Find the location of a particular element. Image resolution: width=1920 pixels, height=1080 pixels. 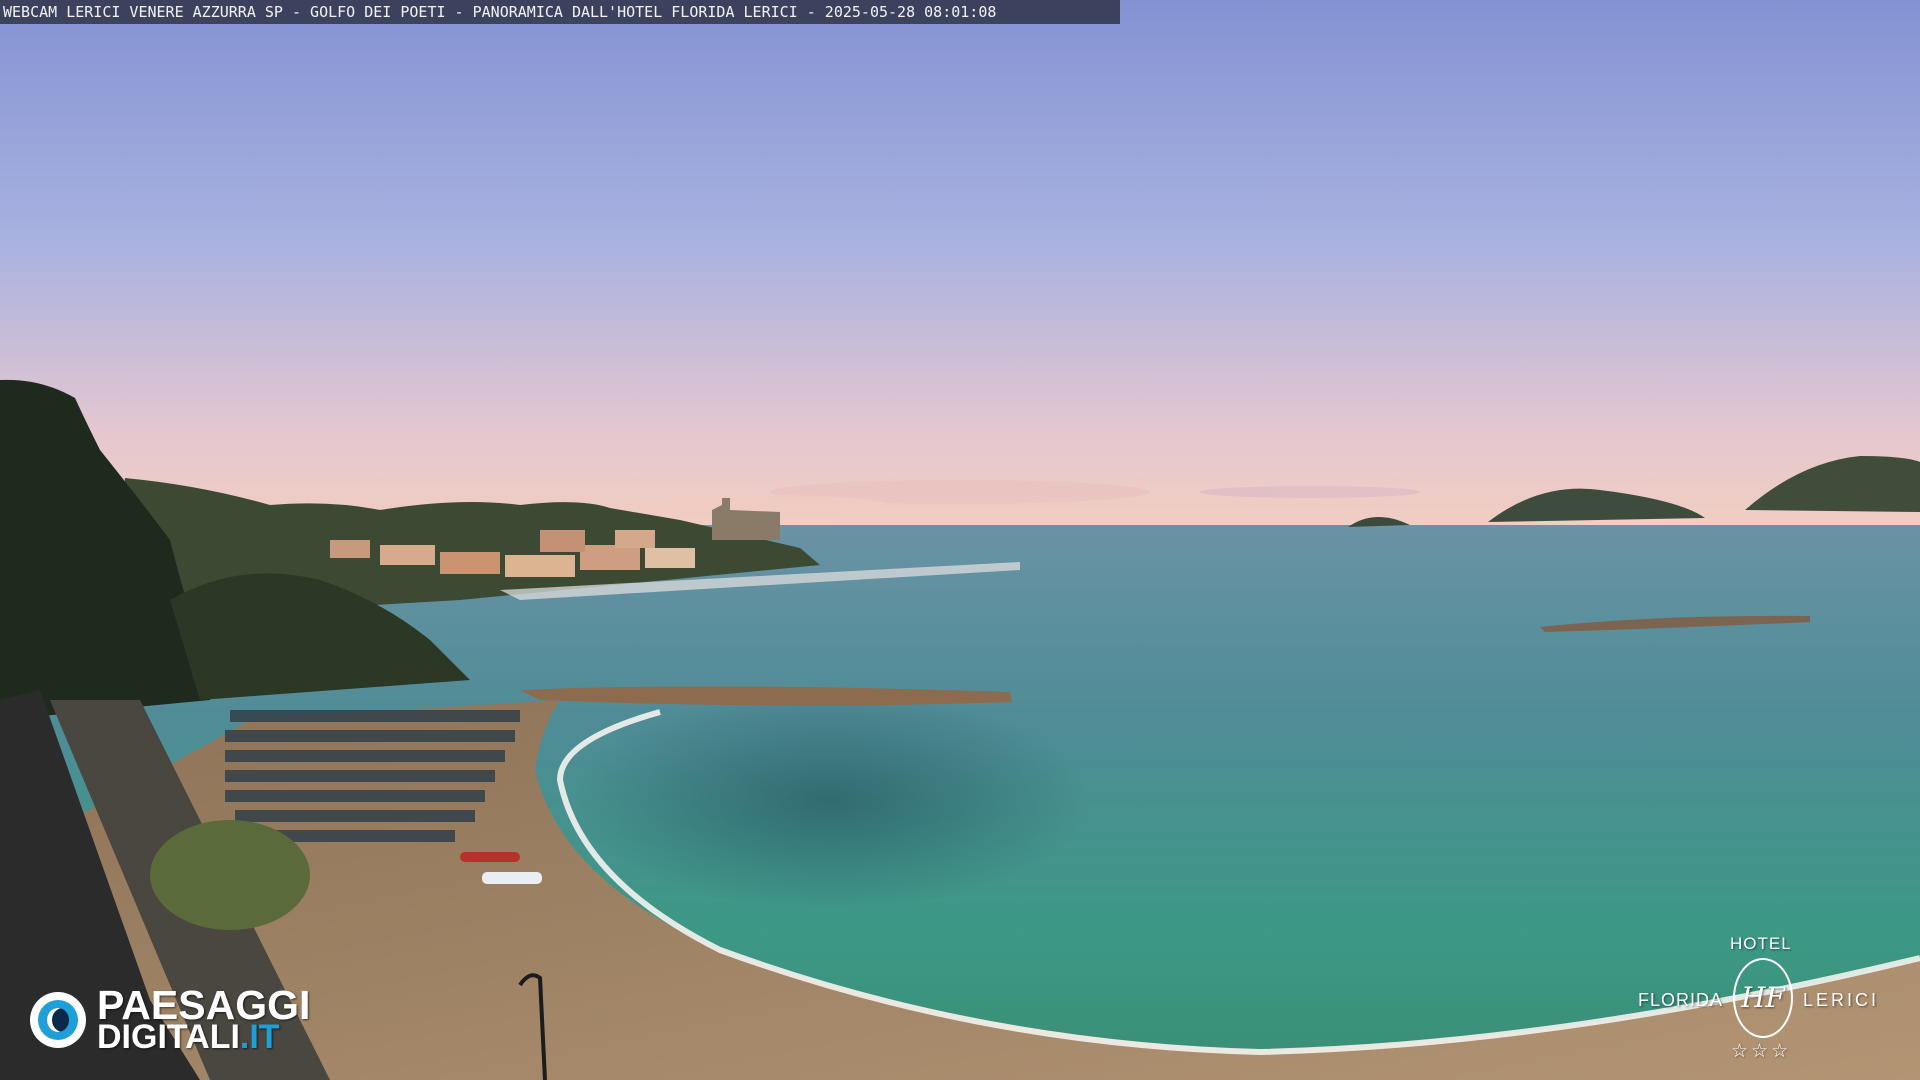

eye-icon is located at coordinates (58, 1020).